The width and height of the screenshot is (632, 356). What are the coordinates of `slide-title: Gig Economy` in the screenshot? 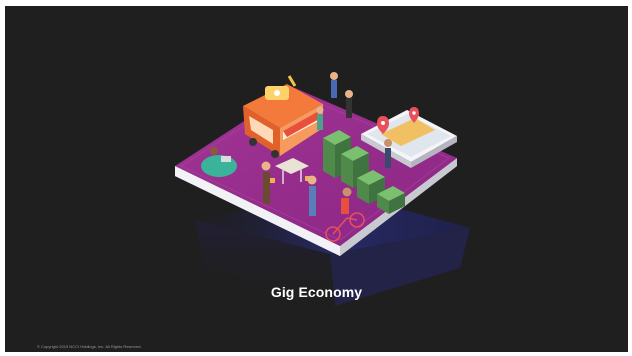 It's located at (316, 292).